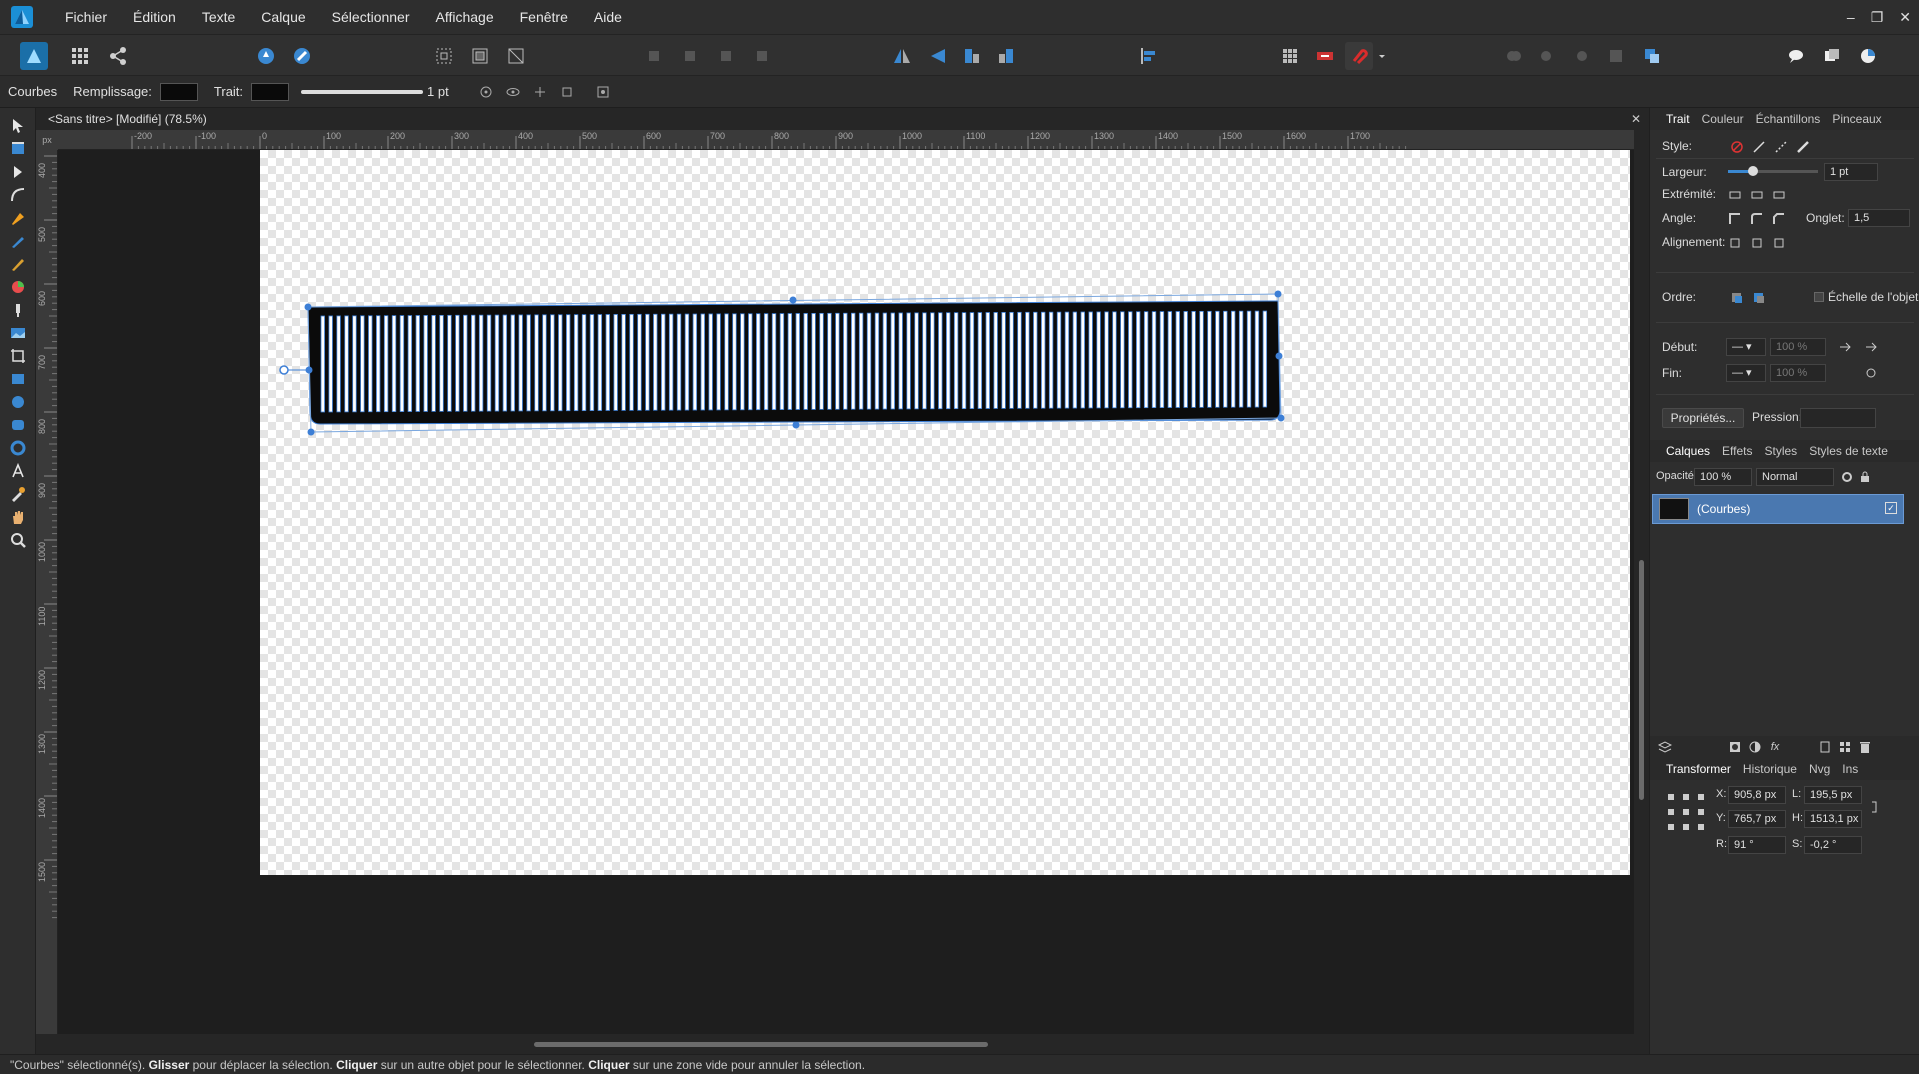 Image resolution: width=1919 pixels, height=1074 pixels. What do you see at coordinates (18, 195) in the screenshot?
I see `corner-tool-icon` at bounding box center [18, 195].